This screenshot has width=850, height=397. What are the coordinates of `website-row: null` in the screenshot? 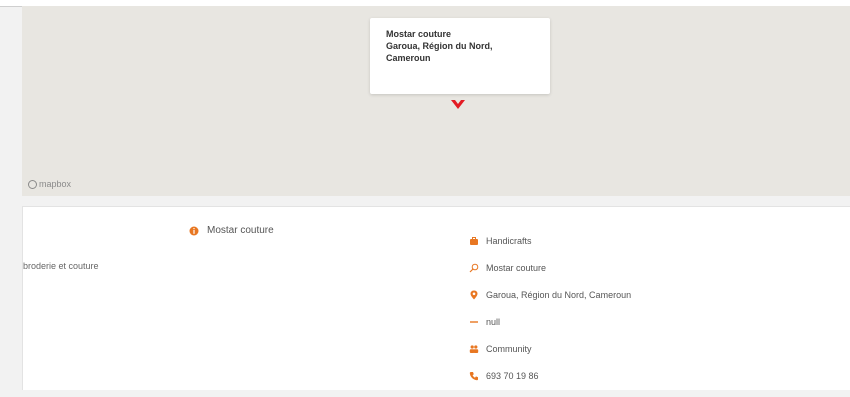 It's located at (550, 322).